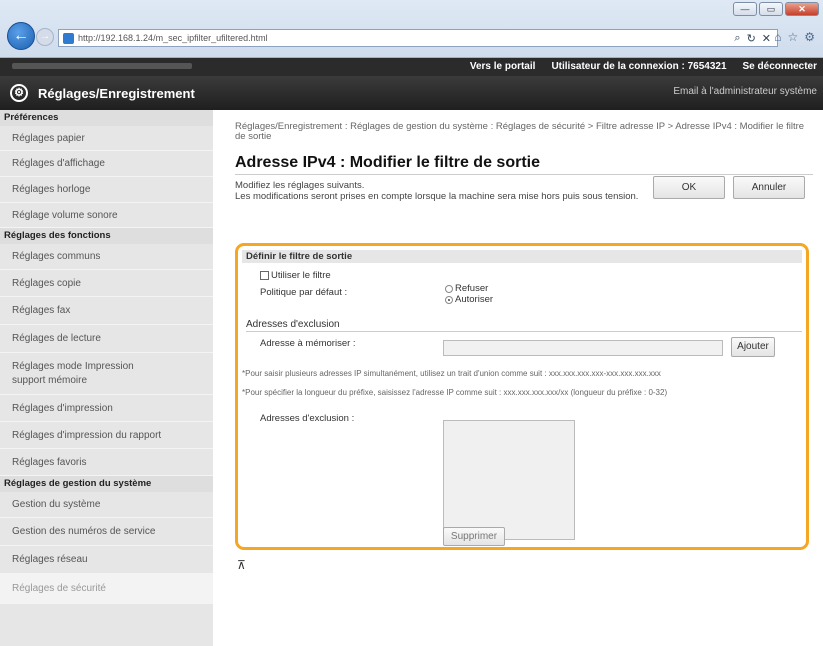  I want to click on sidebar-item-report-print: Réglages d'impression du rapport, so click(106, 435).